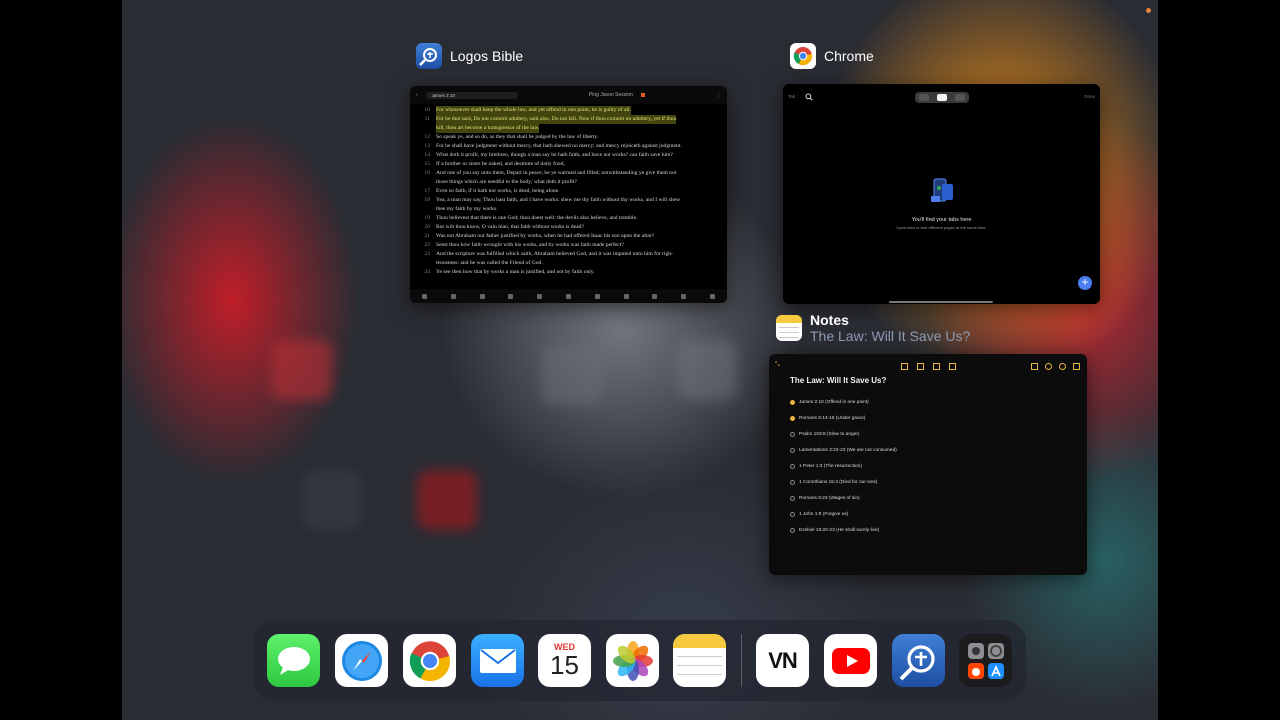  I want to click on logos-session-label: Ping Jason Session, so click(610, 95).